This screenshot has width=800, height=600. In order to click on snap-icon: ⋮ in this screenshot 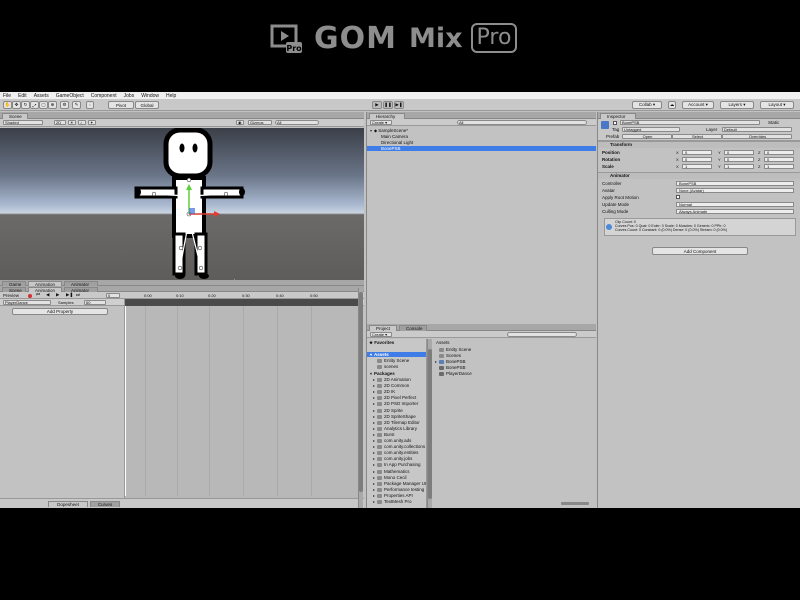, I will do `click(90, 105)`.